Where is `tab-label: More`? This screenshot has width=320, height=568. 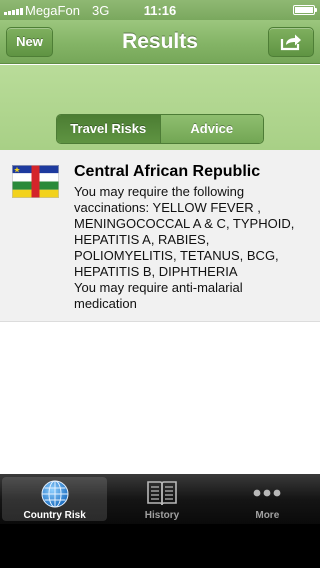
tab-label: More is located at coordinates (267, 515).